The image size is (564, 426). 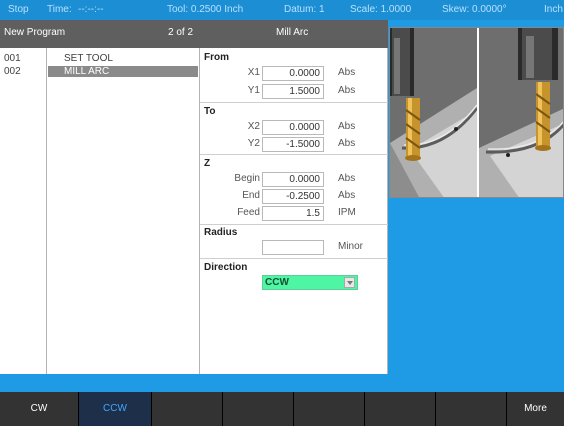 I want to click on radius-section-title: Radius, so click(x=221, y=232).